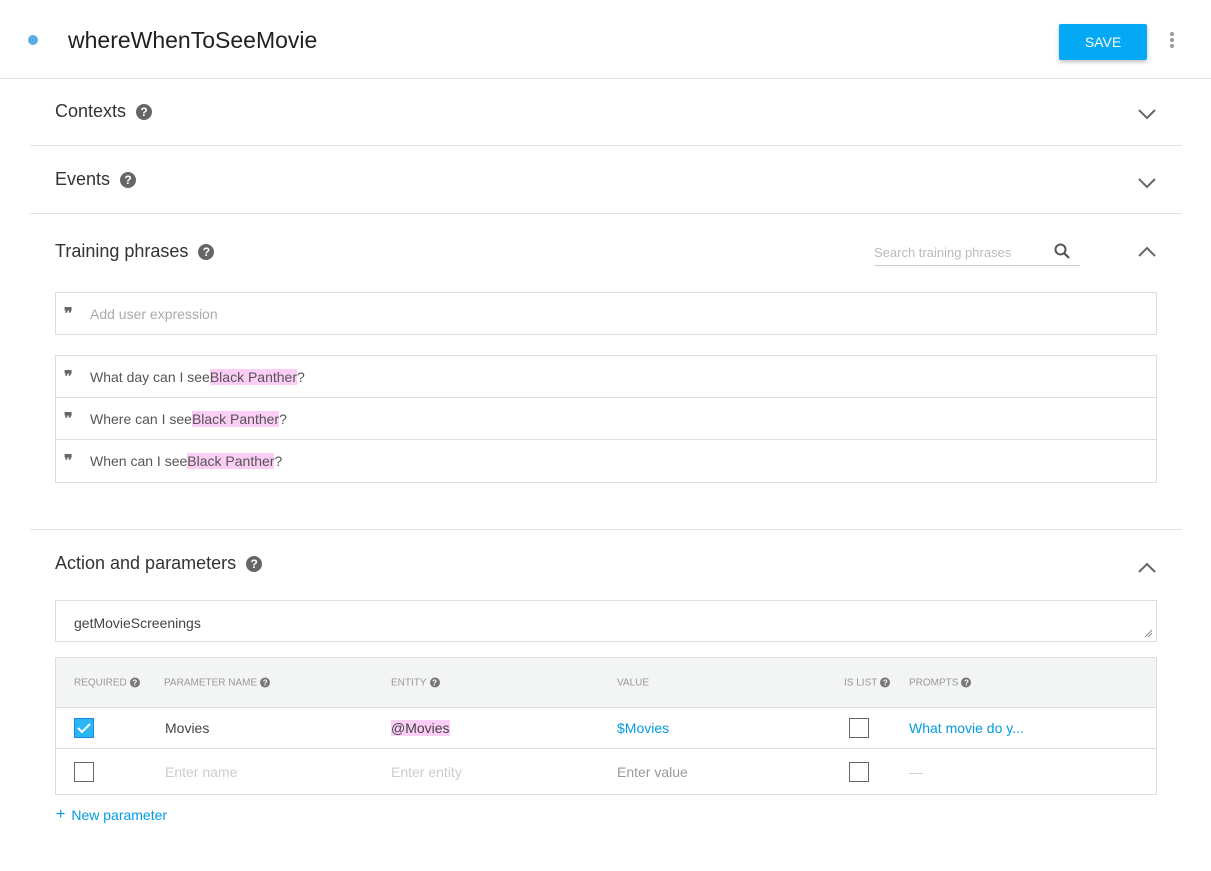 Image resolution: width=1211 pixels, height=871 pixels. I want to click on col-required: REQUIRED?, so click(107, 682).